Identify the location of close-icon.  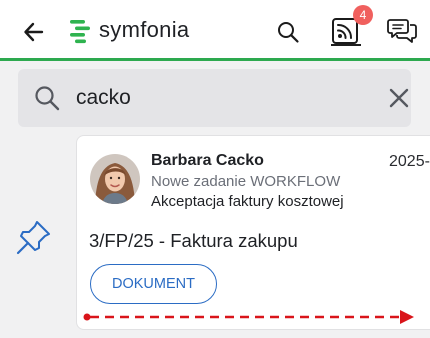
(399, 98).